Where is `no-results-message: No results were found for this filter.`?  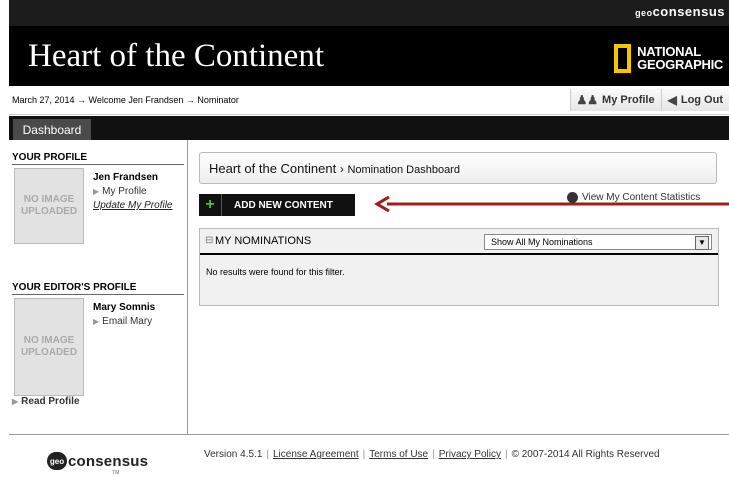
no-results-message: No results were found for this filter. is located at coordinates (275, 272).